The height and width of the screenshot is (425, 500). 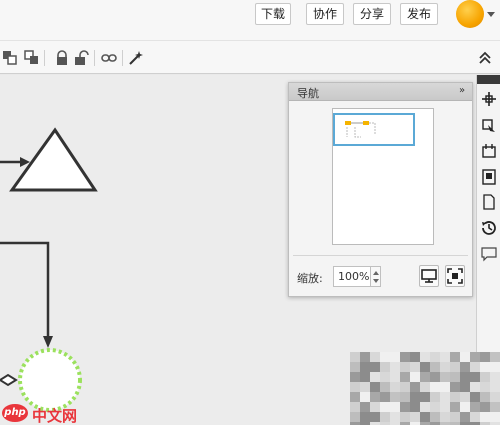 I want to click on share-button: 分享, so click(x=372, y=14).